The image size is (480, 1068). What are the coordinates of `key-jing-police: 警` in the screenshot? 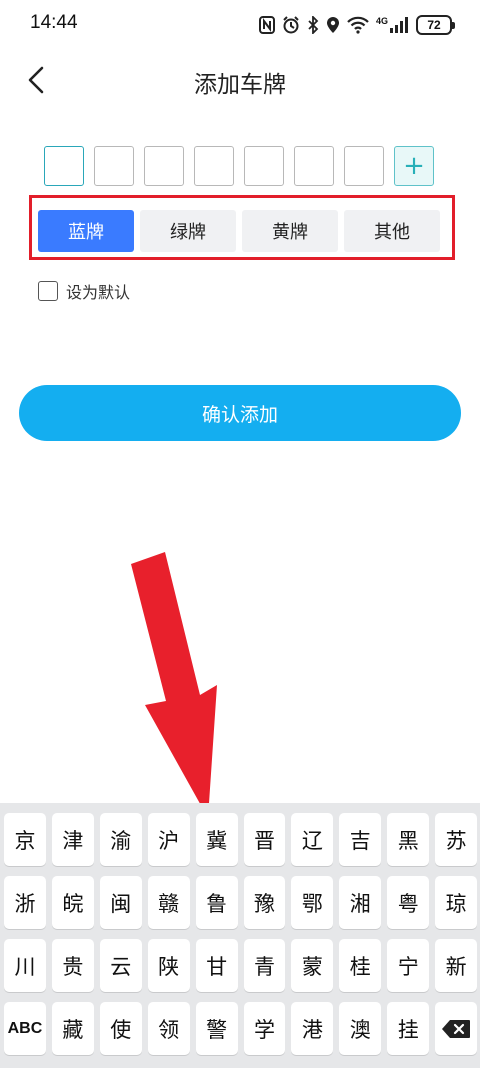 It's located at (216, 1028).